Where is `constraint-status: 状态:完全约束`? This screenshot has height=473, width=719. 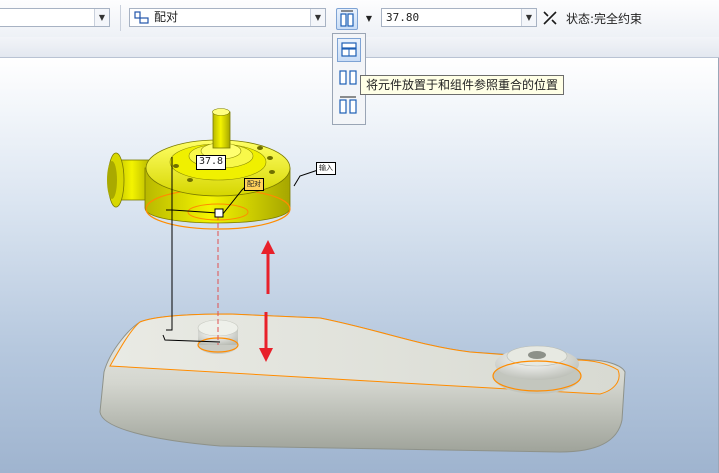 constraint-status: 状态:完全约束 is located at coordinates (604, 19).